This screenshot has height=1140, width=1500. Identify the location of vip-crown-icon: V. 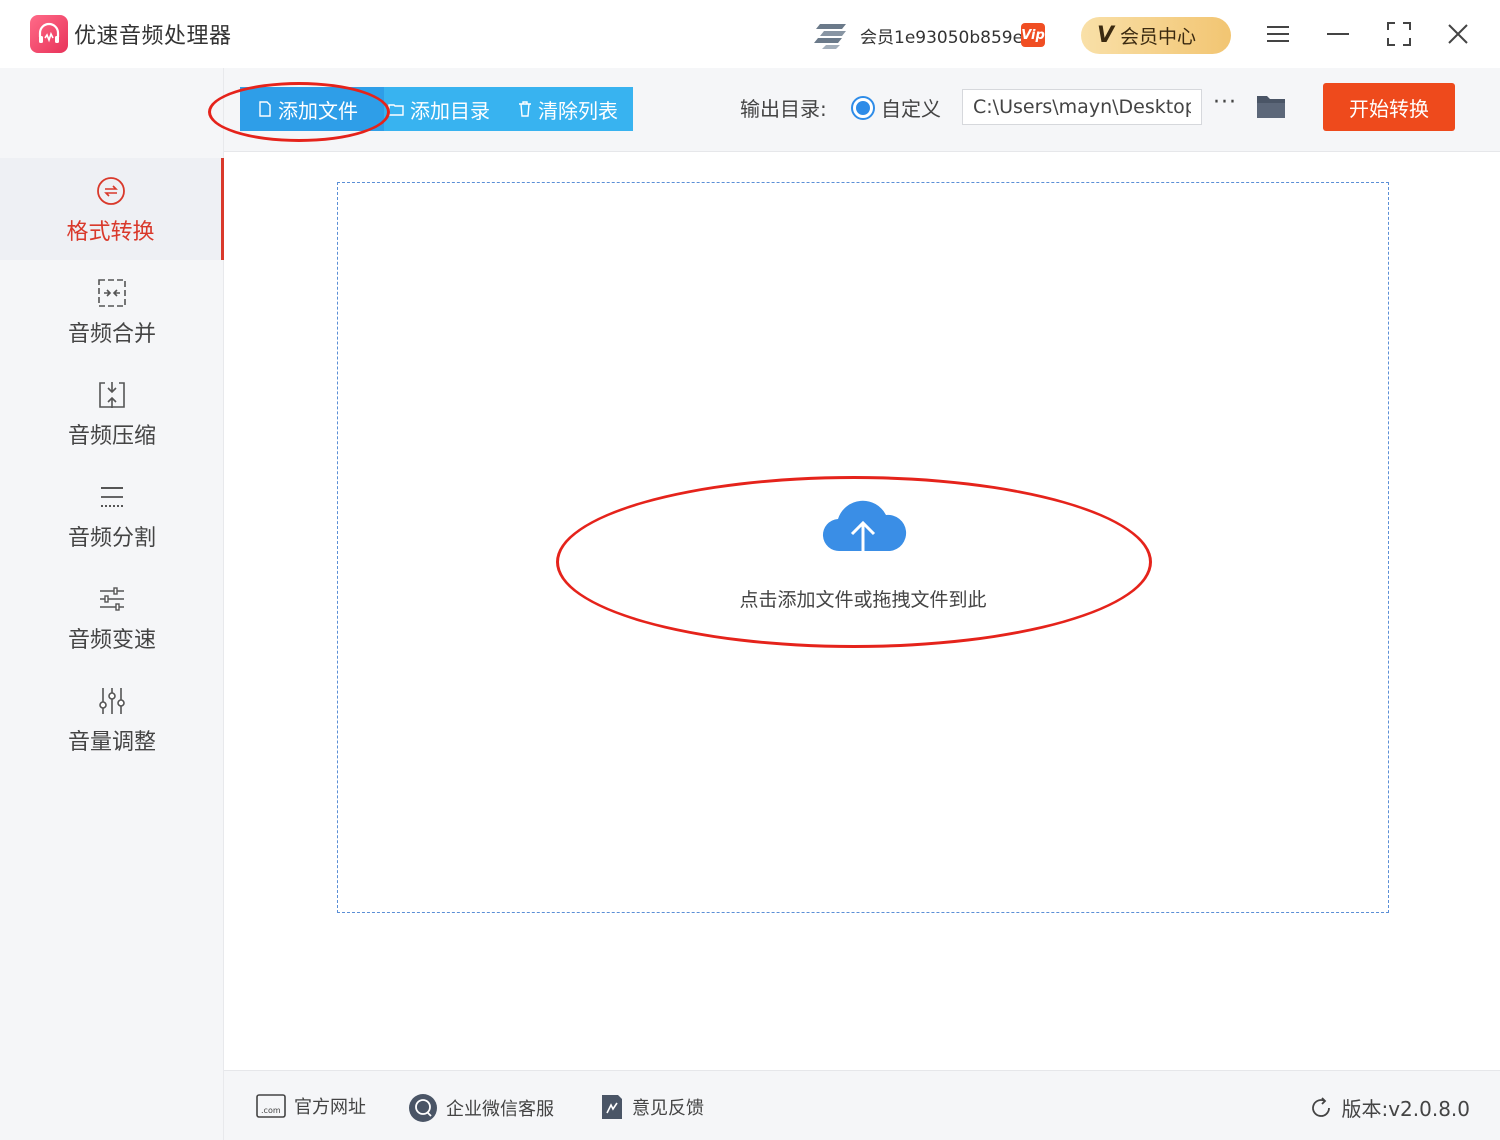
(1106, 35).